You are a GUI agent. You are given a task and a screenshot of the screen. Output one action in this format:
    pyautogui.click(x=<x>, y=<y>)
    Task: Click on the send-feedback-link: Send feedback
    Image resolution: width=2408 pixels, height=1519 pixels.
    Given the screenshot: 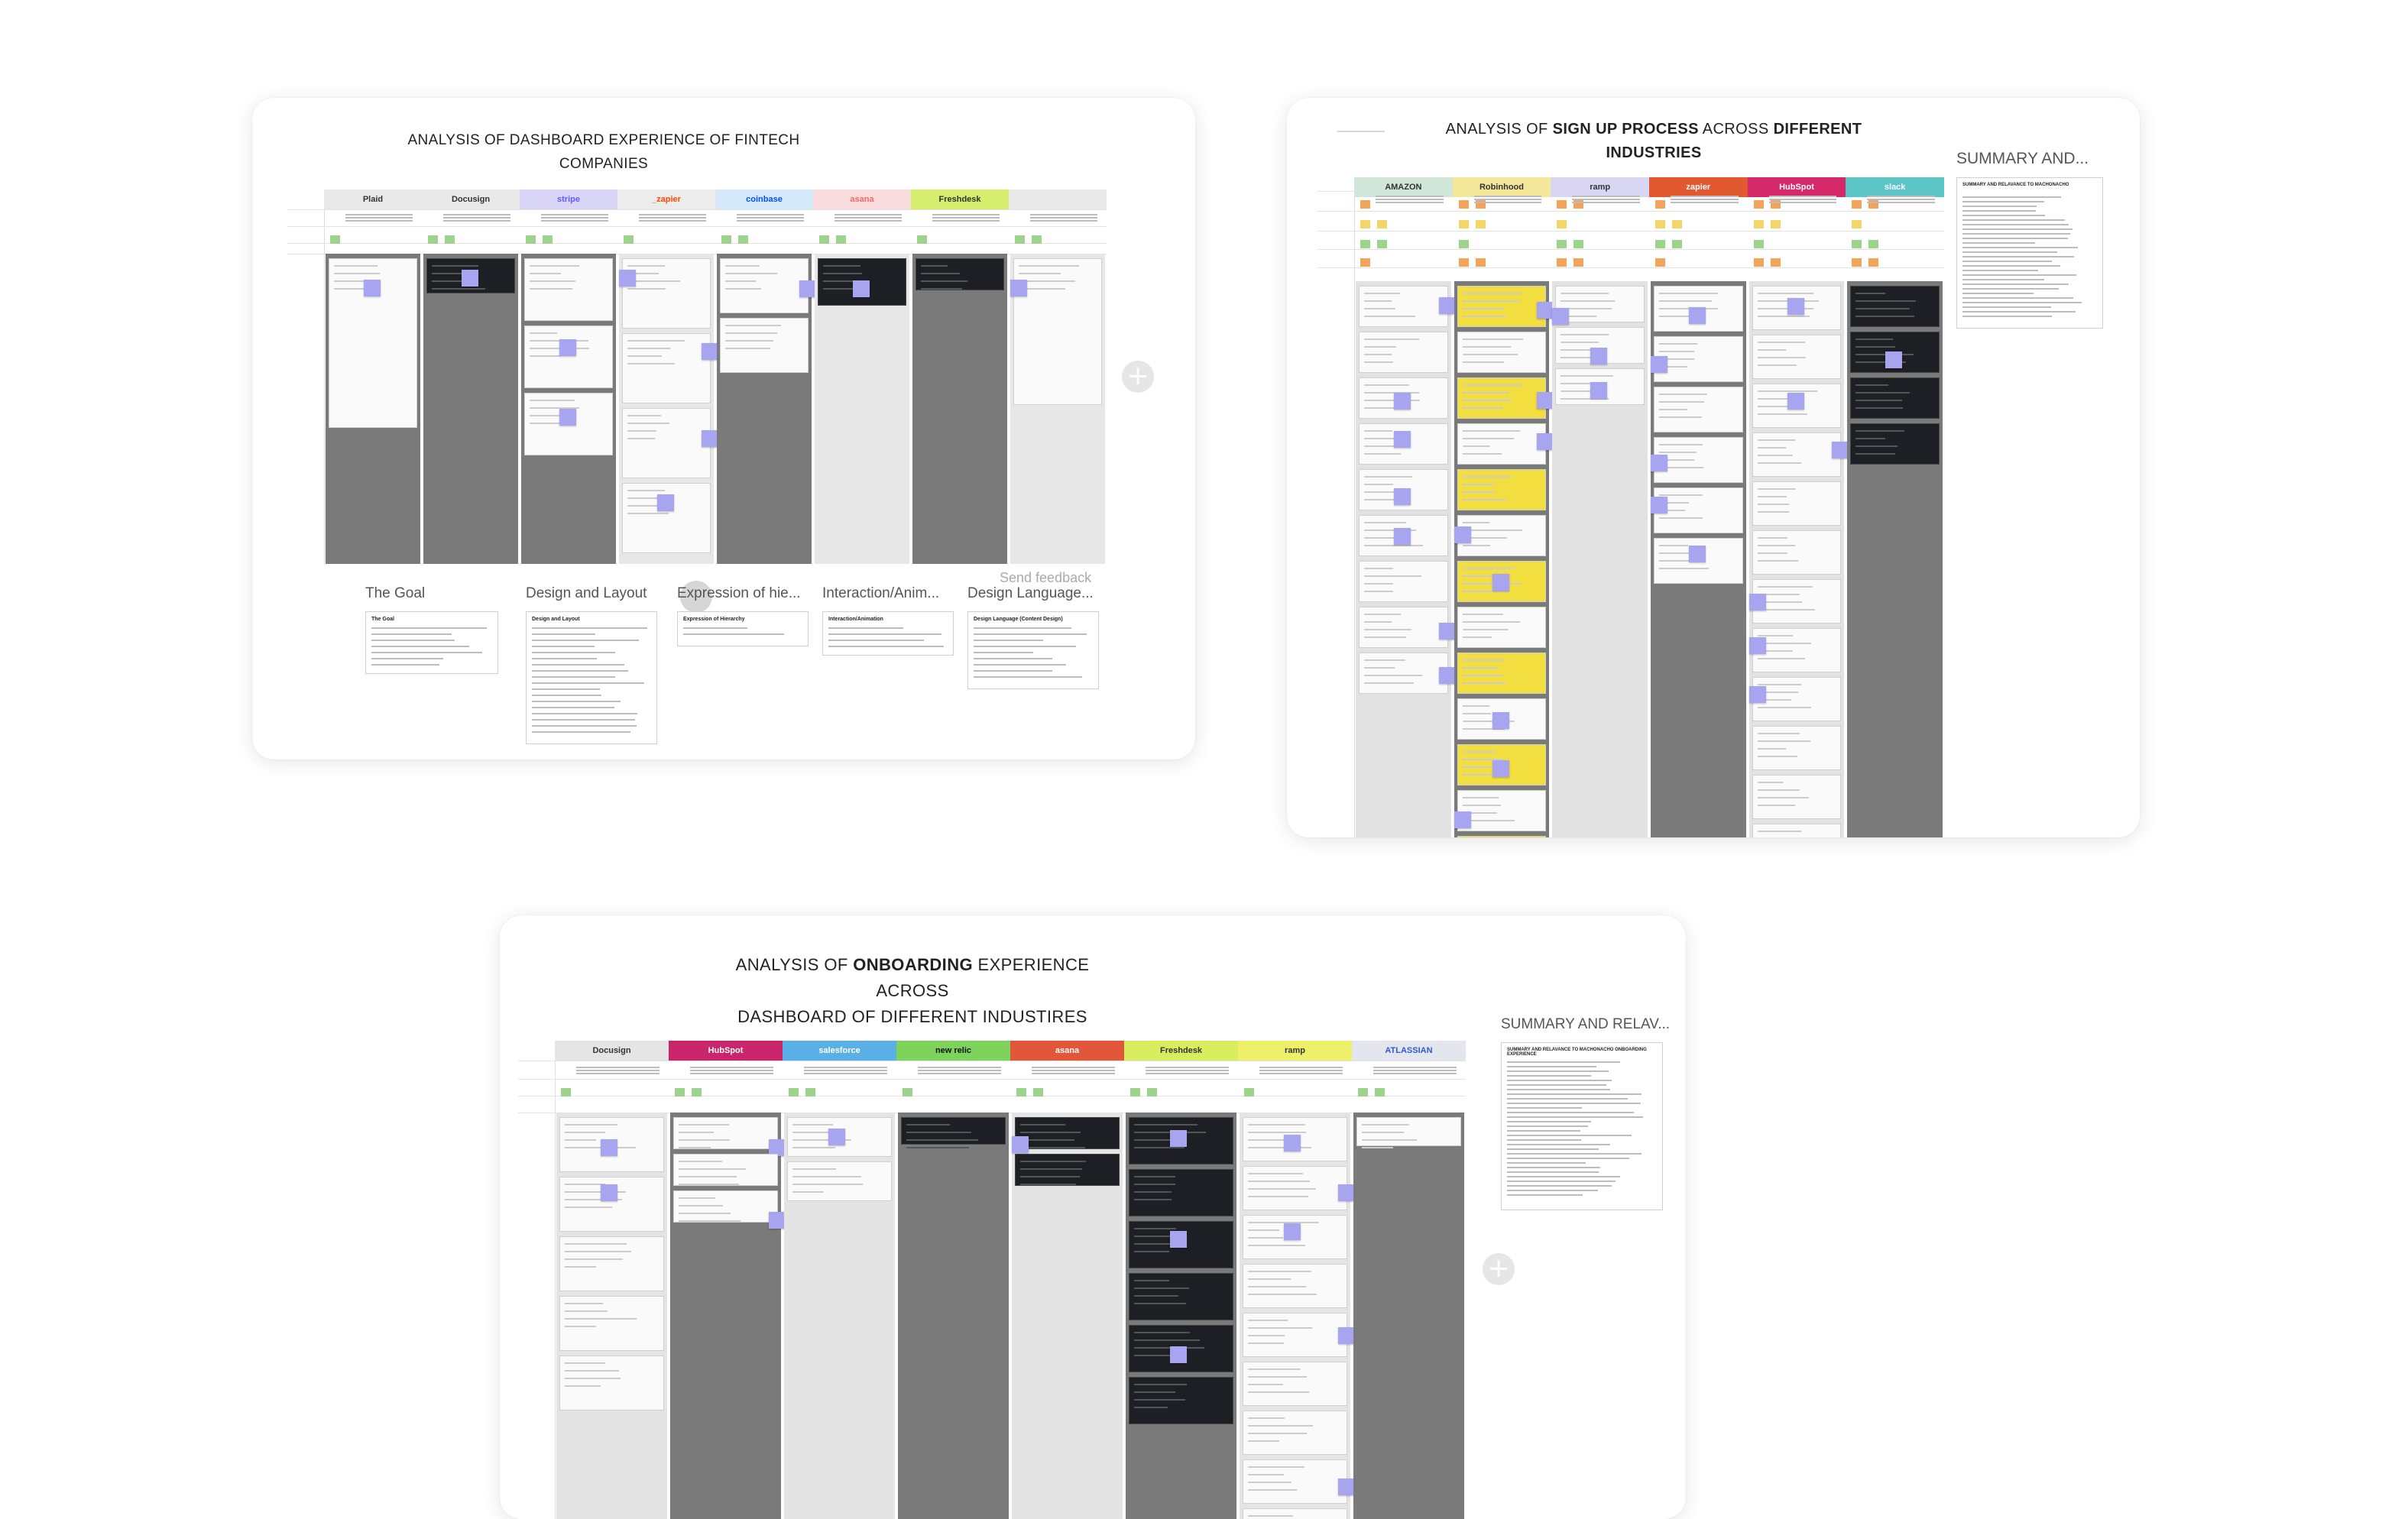 What is the action you would take?
    pyautogui.click(x=1045, y=578)
    